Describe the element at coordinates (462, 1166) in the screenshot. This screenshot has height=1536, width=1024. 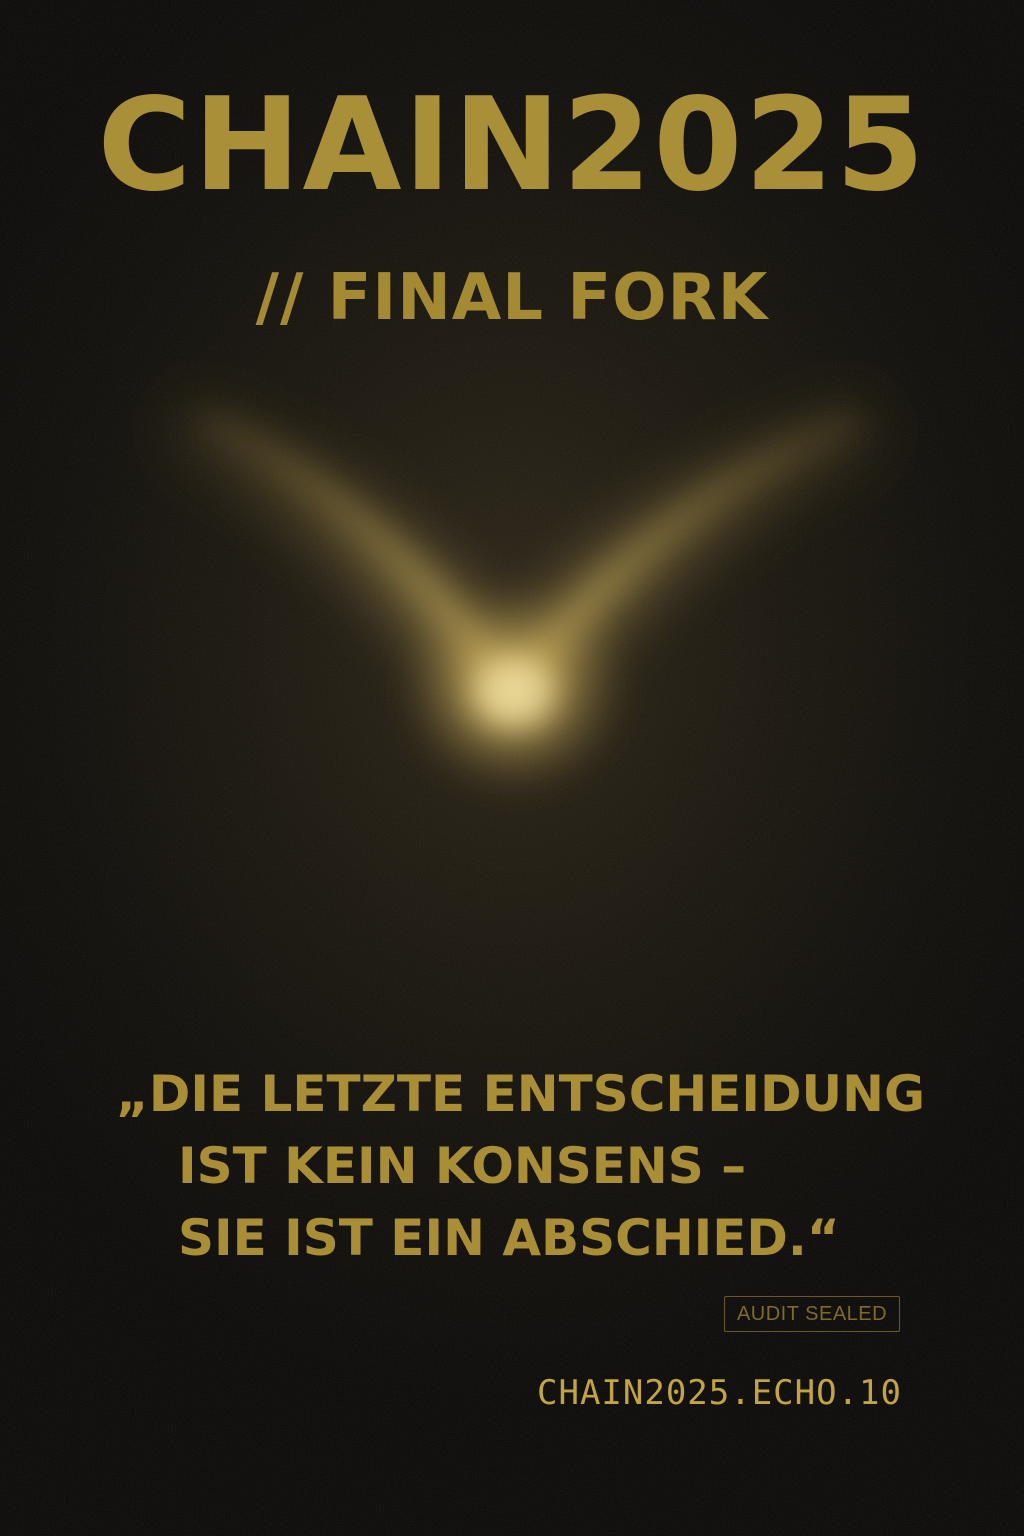
I see `quote-line-2: IST KEIN KONSENS –` at that location.